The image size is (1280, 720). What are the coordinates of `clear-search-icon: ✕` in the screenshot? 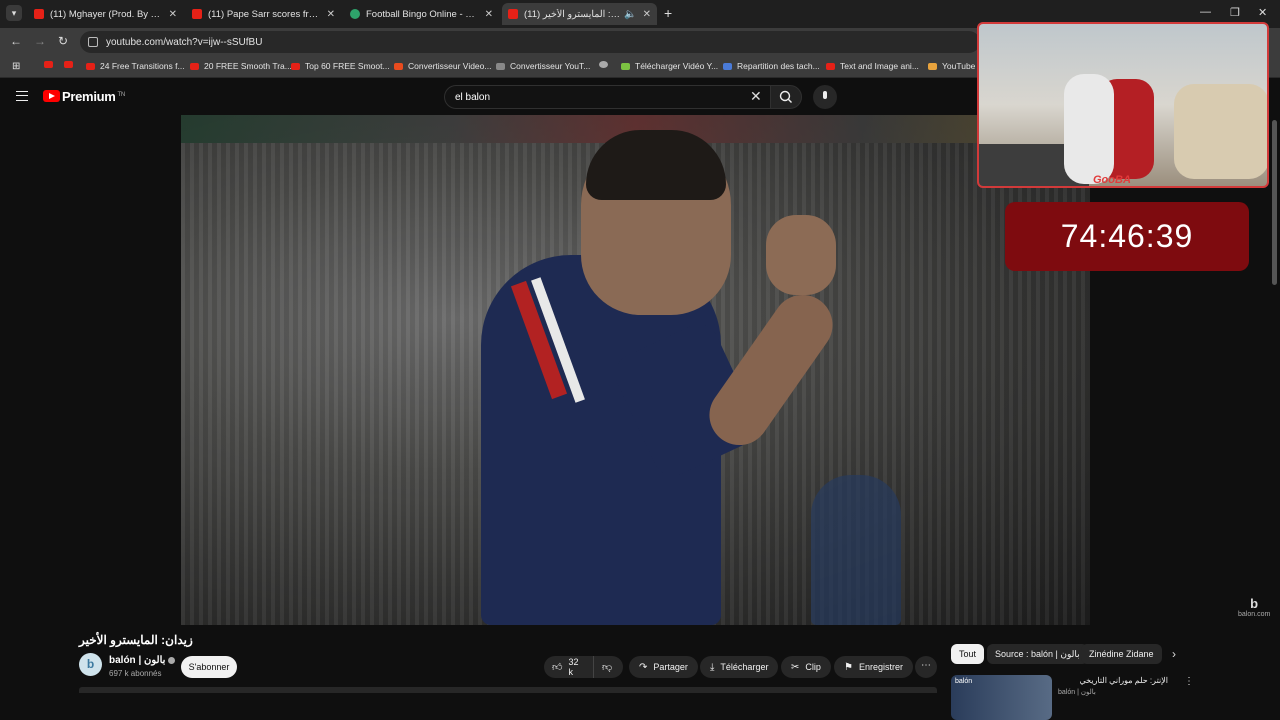 It's located at (756, 96).